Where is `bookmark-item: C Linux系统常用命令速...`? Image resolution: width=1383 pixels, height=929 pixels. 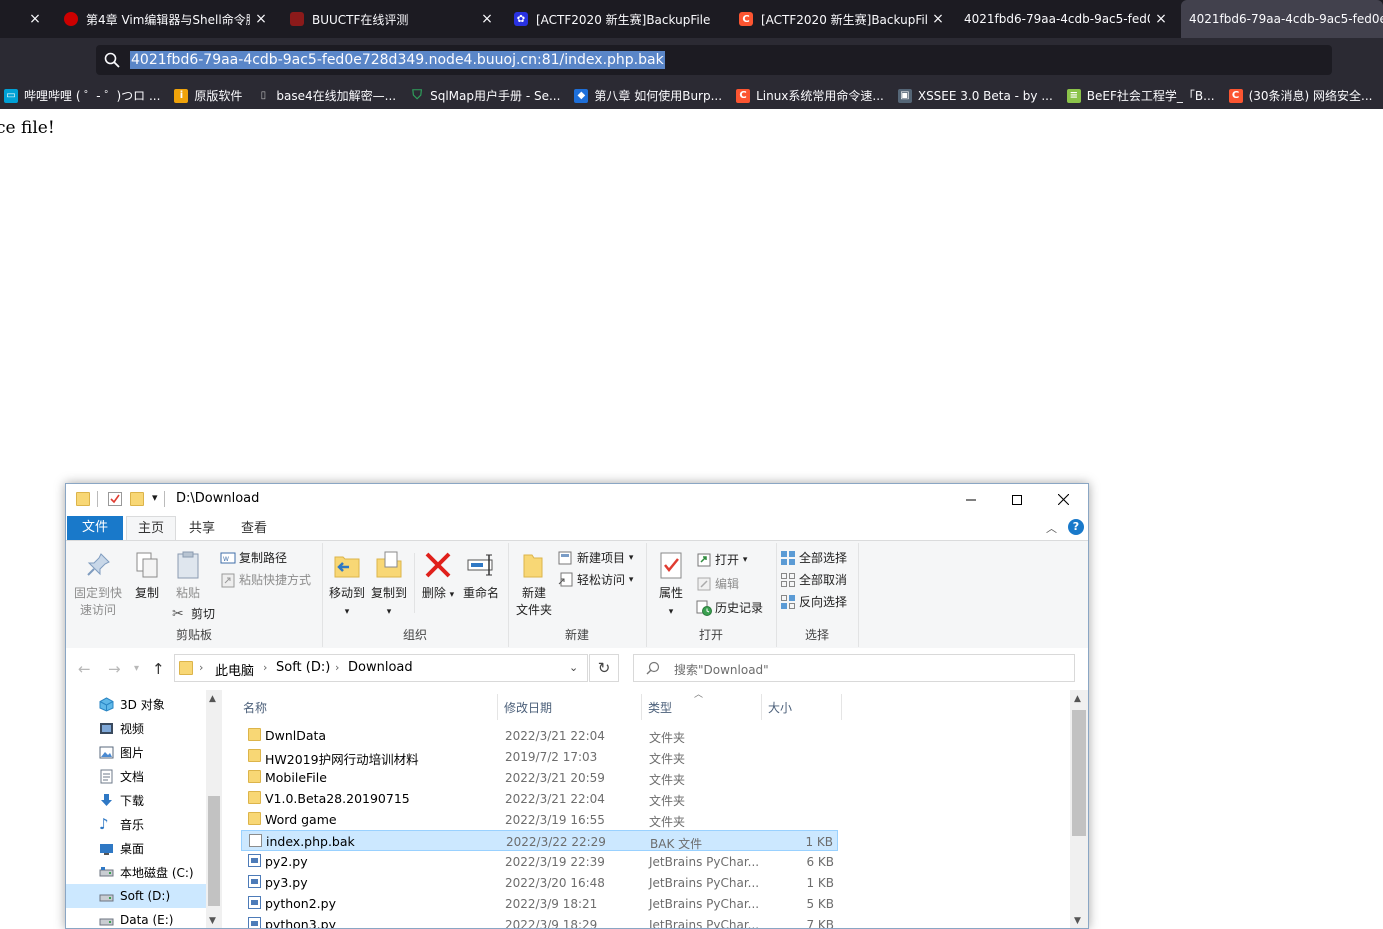
bookmark-item: C Linux系统常用命令速... is located at coordinates (808, 95).